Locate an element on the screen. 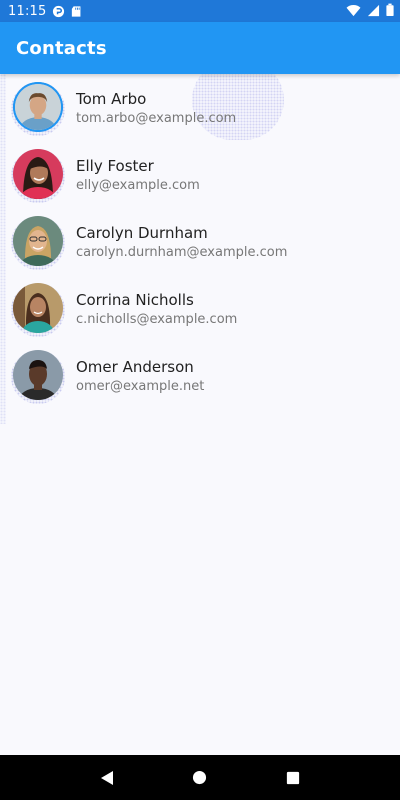 The height and width of the screenshot is (800, 400). battery-icon is located at coordinates (390, 11).